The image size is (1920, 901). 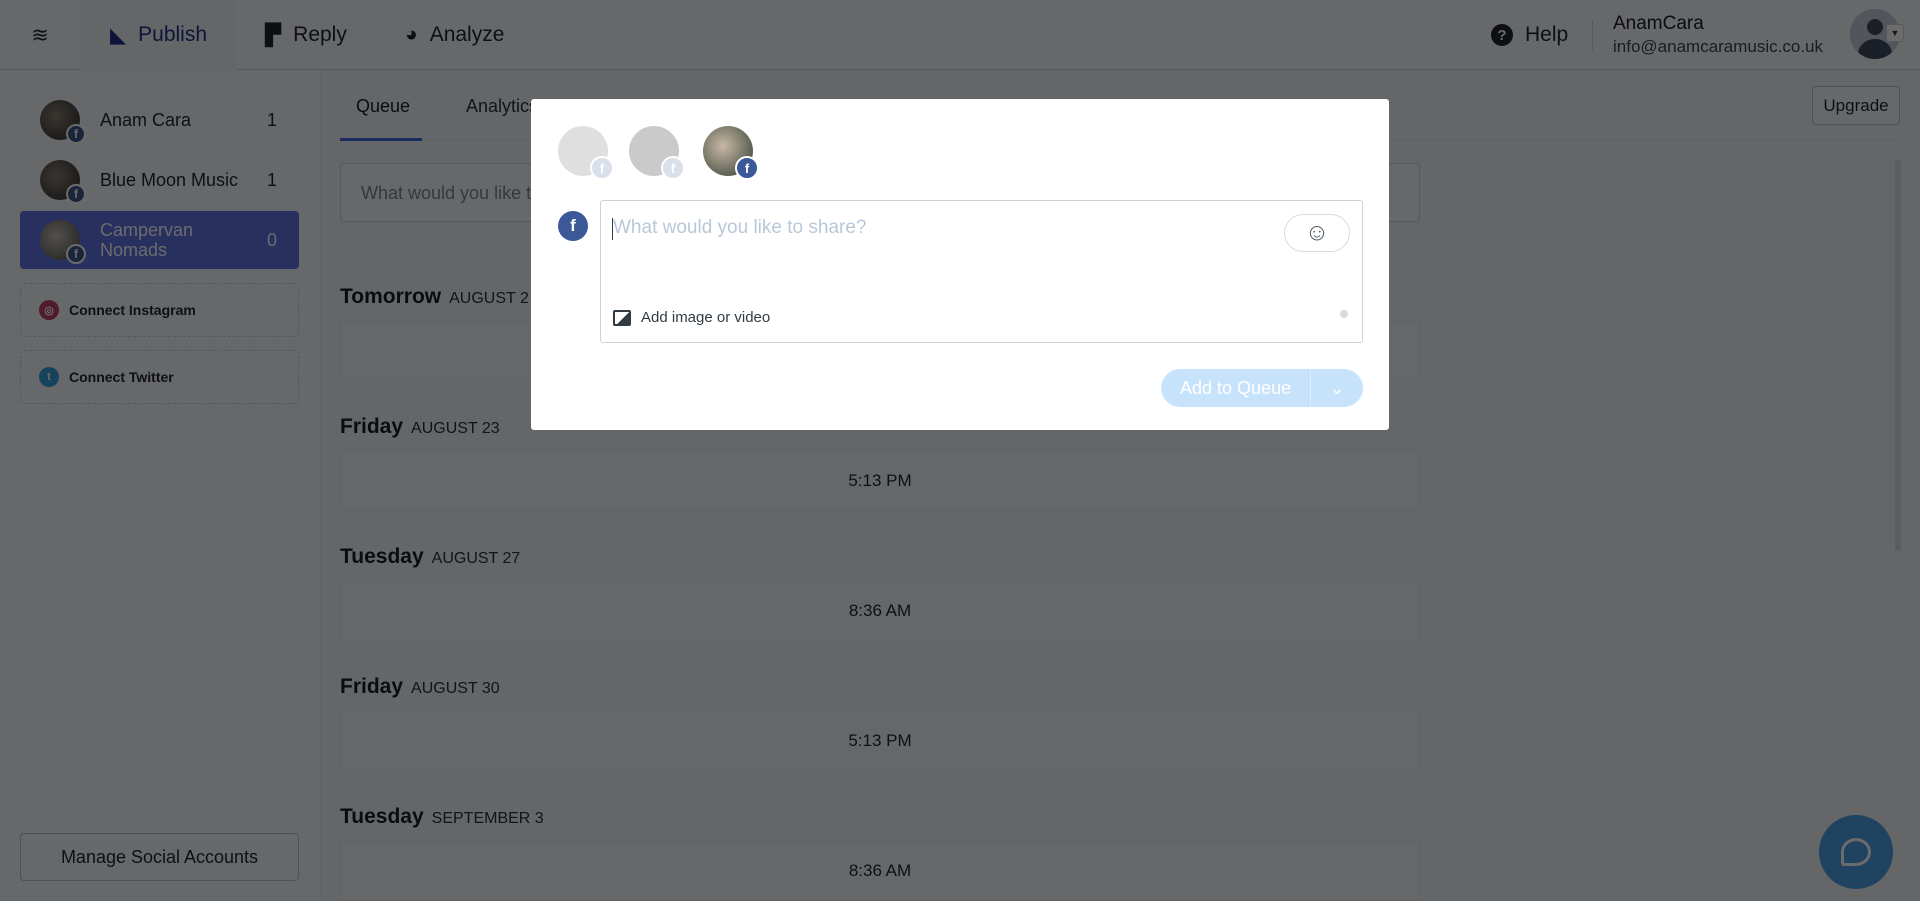 I want to click on nav-reply: ▛ Reply, so click(x=306, y=35).